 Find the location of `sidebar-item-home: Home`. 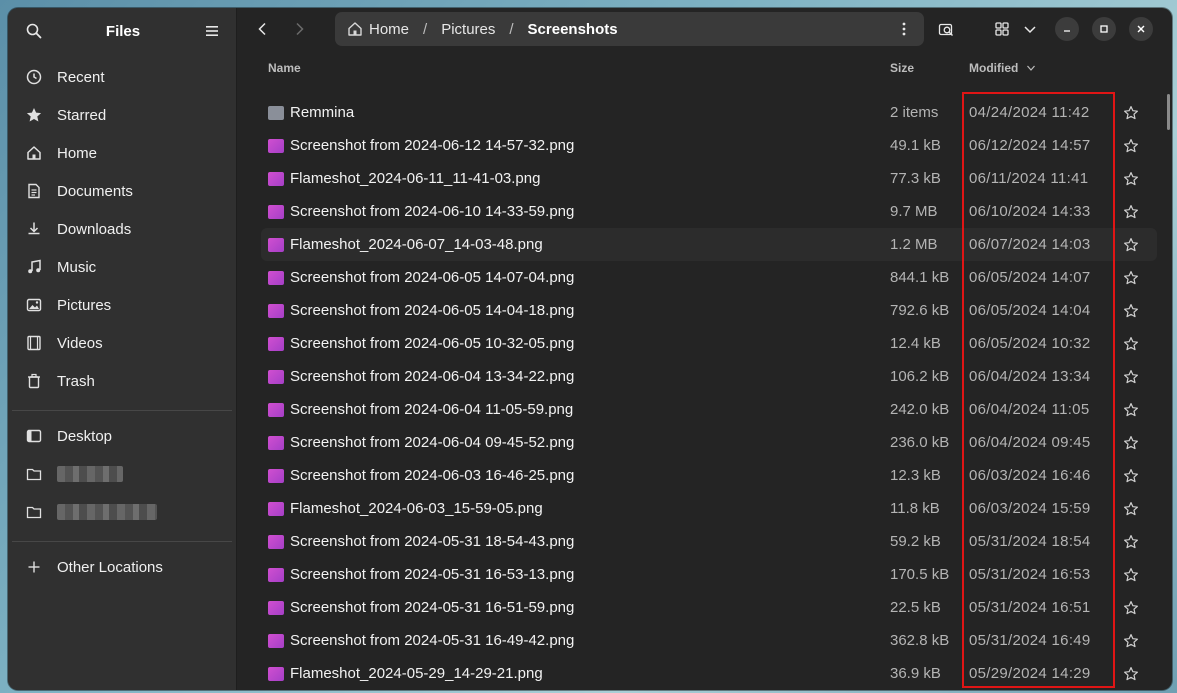

sidebar-item-home: Home is located at coordinates (122, 153).